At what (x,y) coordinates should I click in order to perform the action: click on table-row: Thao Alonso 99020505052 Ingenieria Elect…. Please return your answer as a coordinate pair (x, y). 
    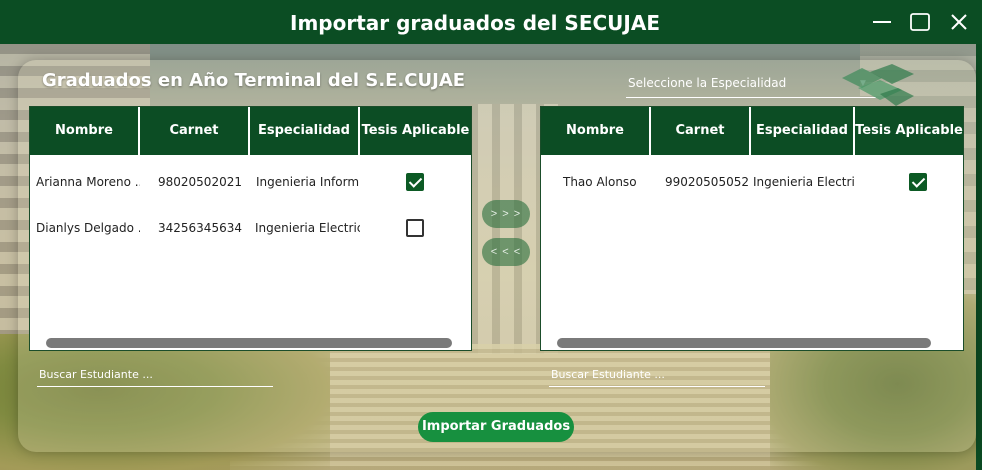
    Looking at the image, I should click on (752, 182).